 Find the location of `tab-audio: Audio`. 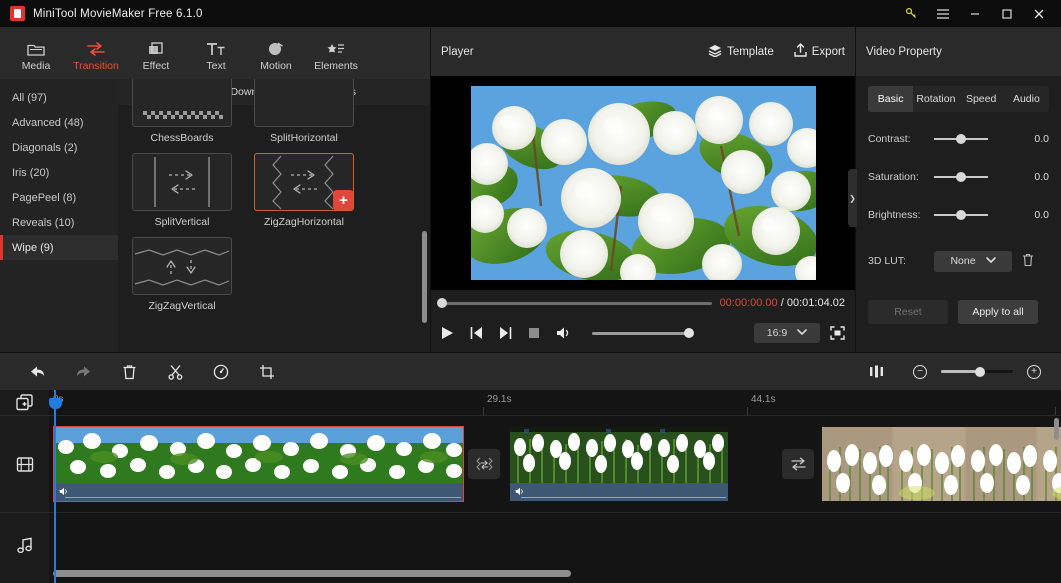

tab-audio: Audio is located at coordinates (1026, 99).